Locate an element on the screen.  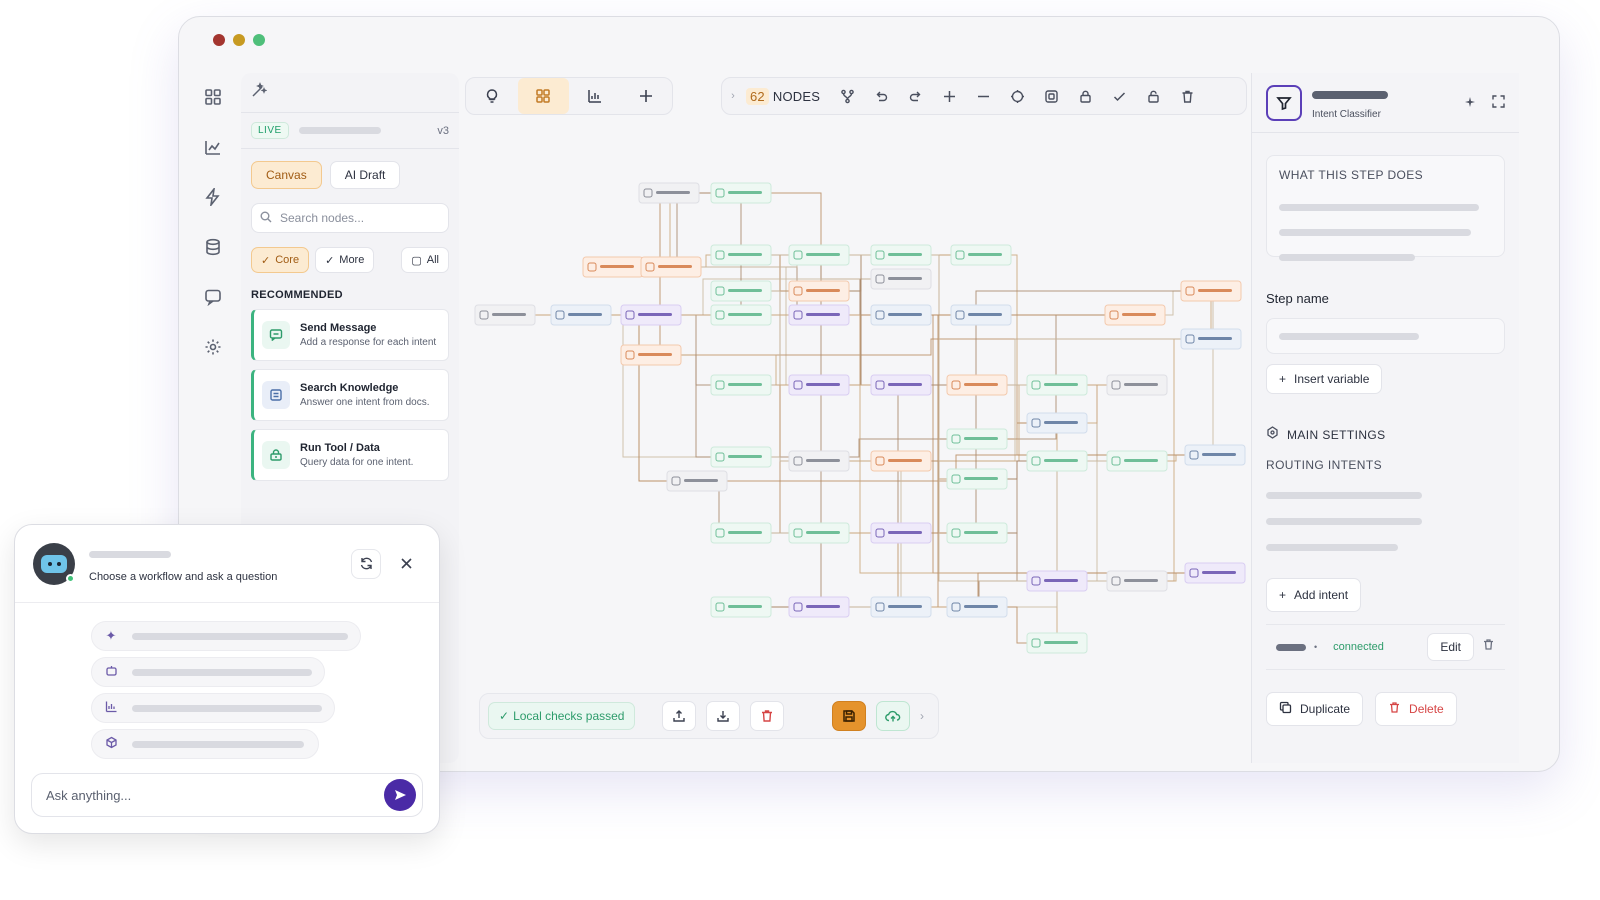
settings-gear-icon is located at coordinates (213, 347).